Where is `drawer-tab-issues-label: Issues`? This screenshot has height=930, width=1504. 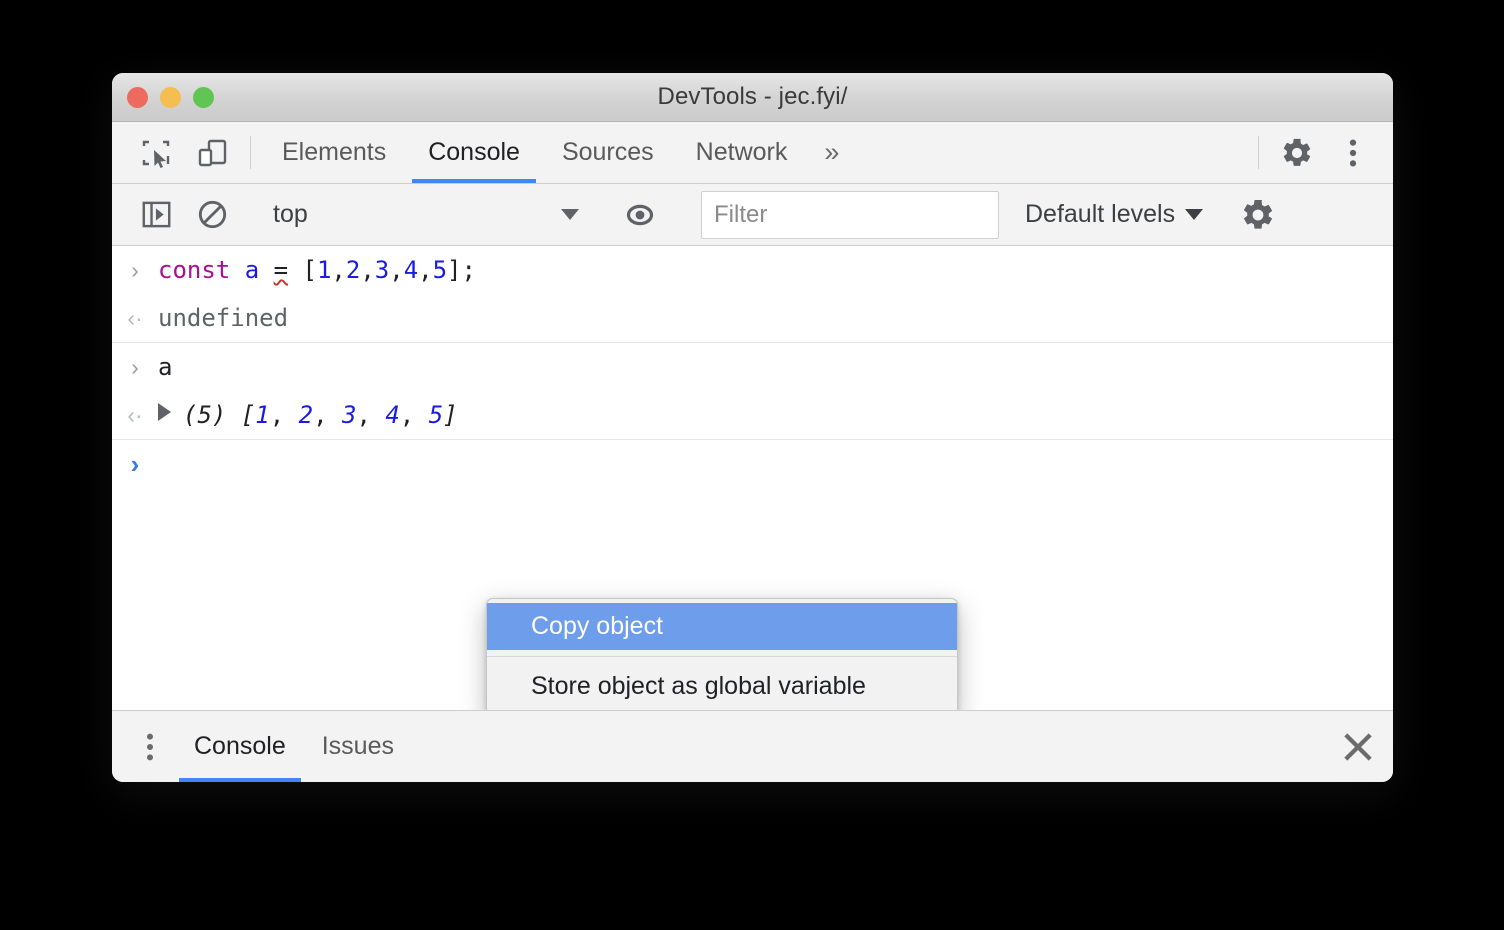
drawer-tab-issues-label: Issues is located at coordinates (357, 746).